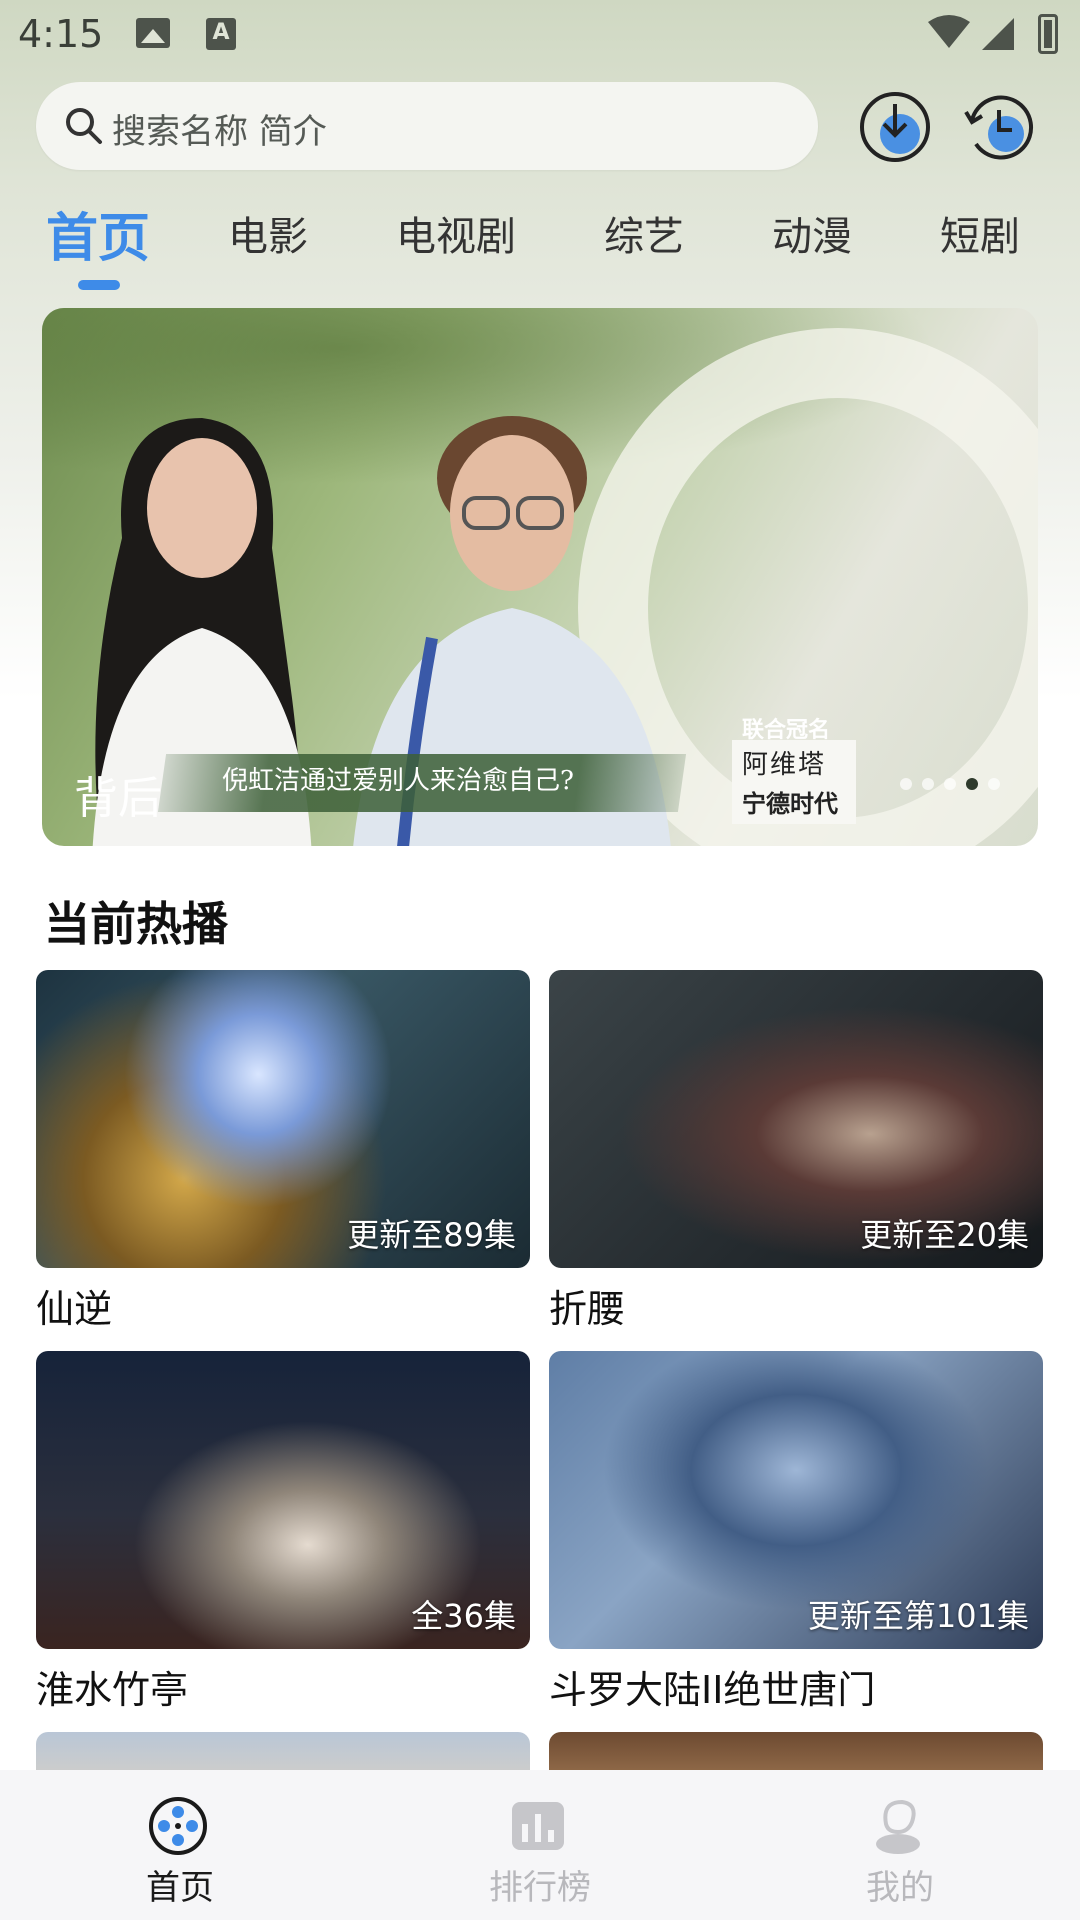  What do you see at coordinates (153, 33) in the screenshot?
I see `gallery-notification-icon` at bounding box center [153, 33].